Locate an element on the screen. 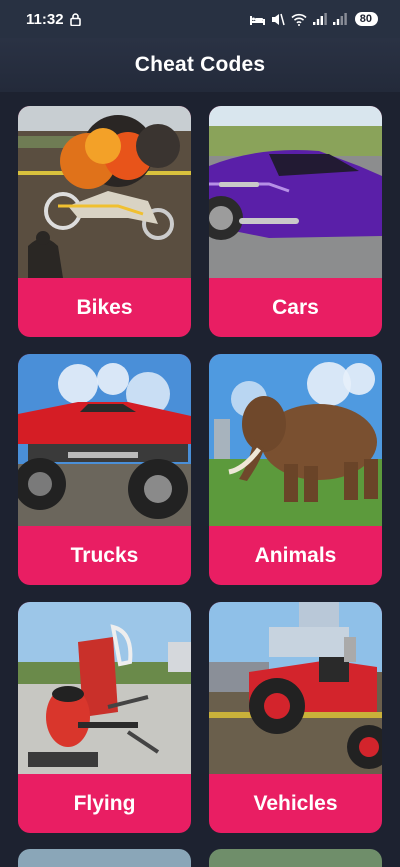 This screenshot has width=400, height=867. flying-image is located at coordinates (104, 688).